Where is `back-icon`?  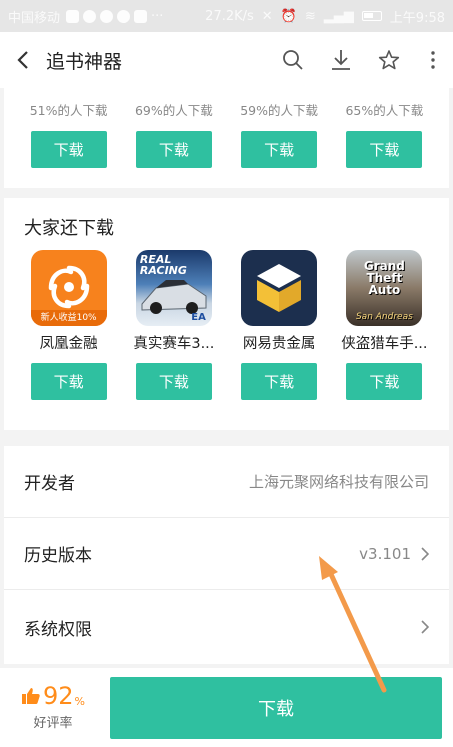
back-icon is located at coordinates (23, 60).